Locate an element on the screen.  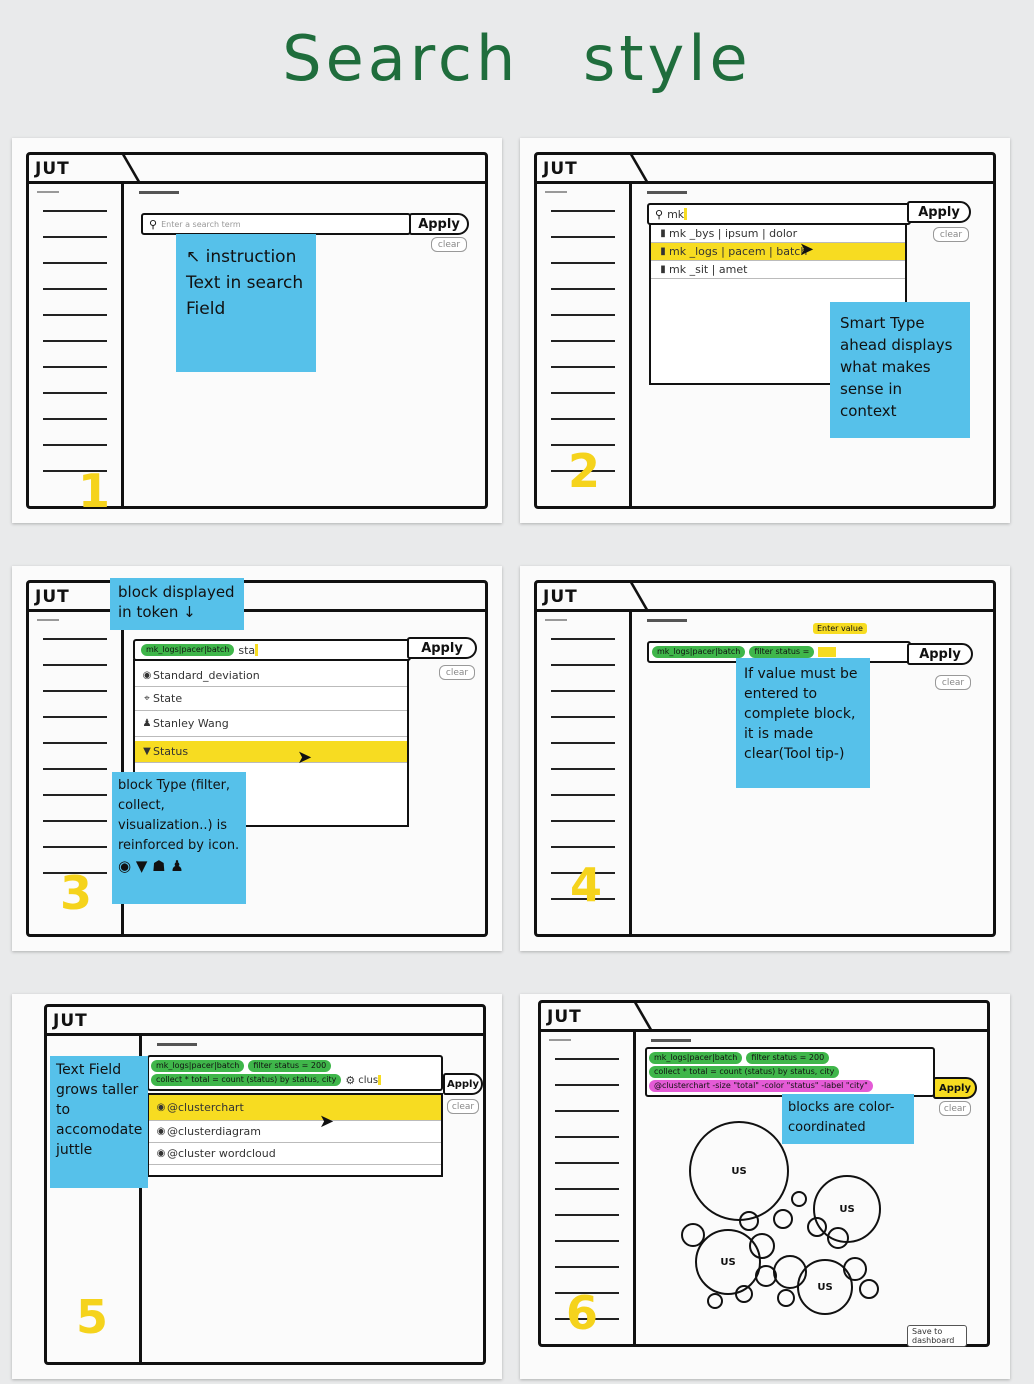
panel-number: 2 is located at coordinates (584, 471).